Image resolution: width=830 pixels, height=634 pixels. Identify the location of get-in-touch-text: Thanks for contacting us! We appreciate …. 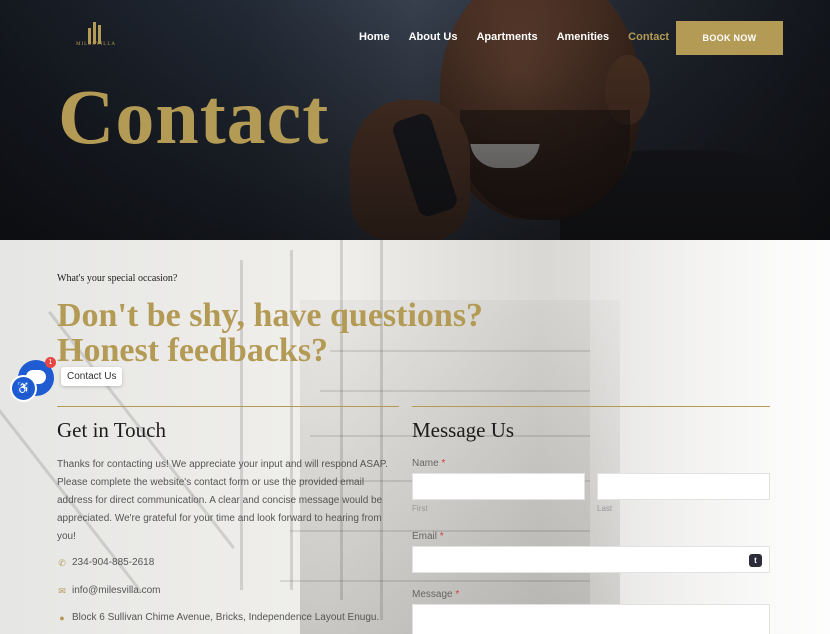
(222, 500).